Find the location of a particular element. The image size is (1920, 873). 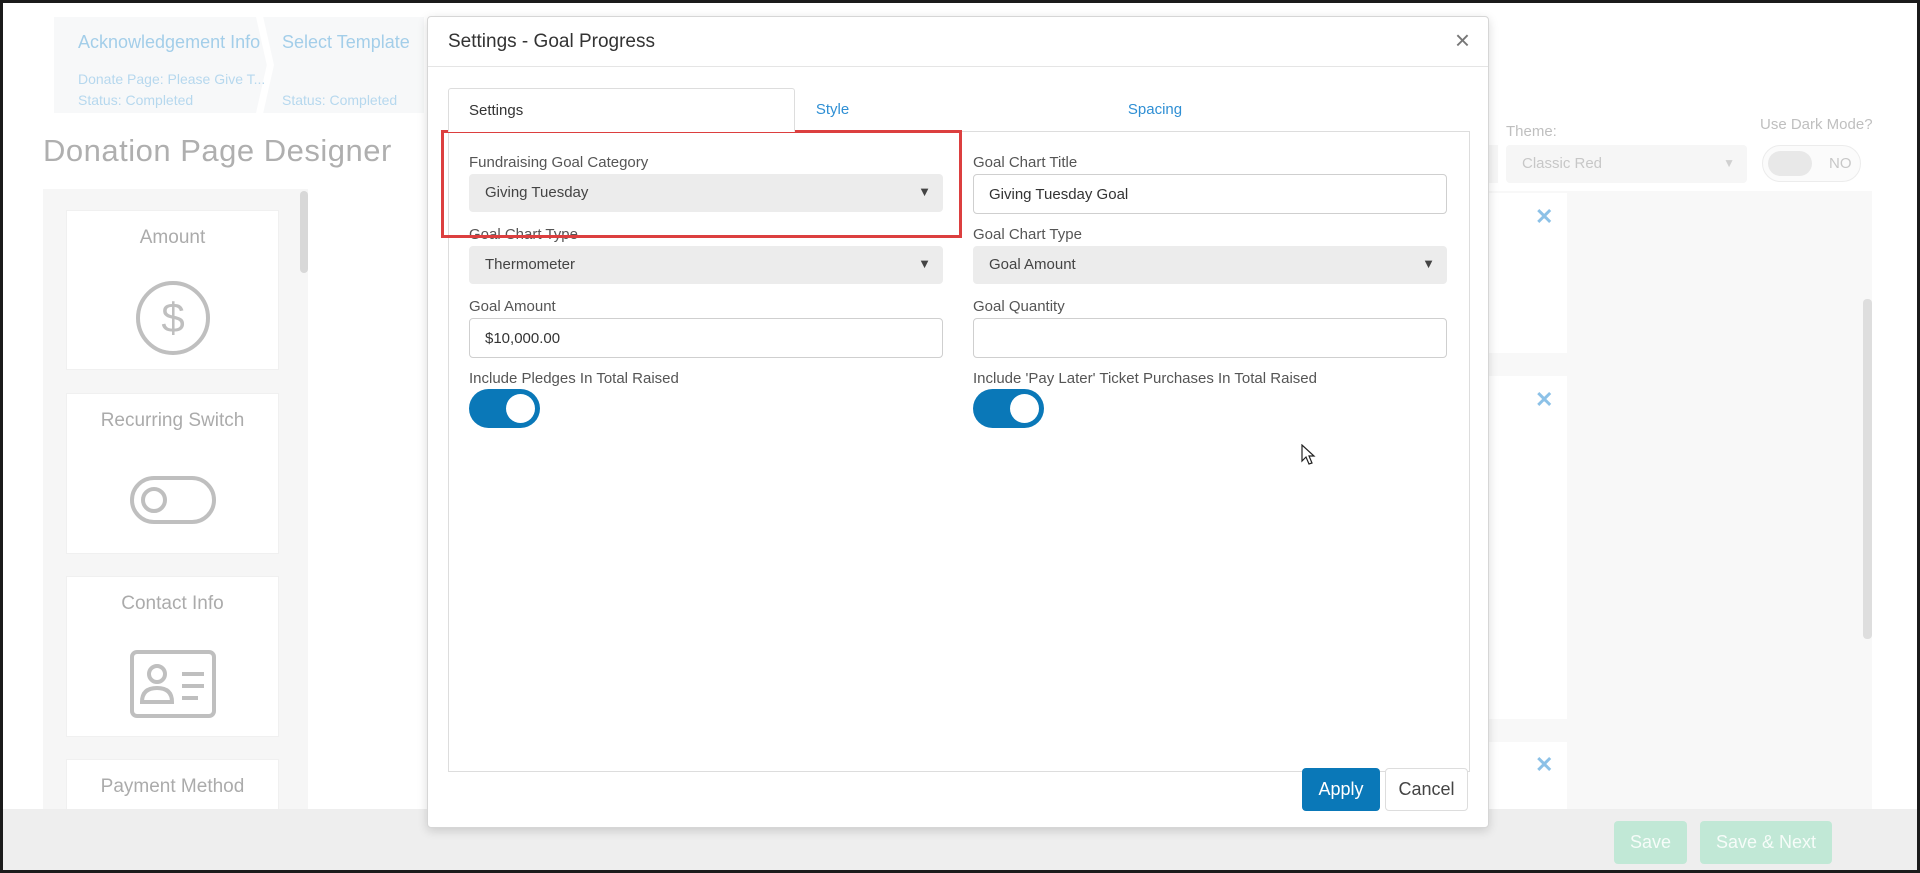

tab-settings: Settings is located at coordinates (621, 110).